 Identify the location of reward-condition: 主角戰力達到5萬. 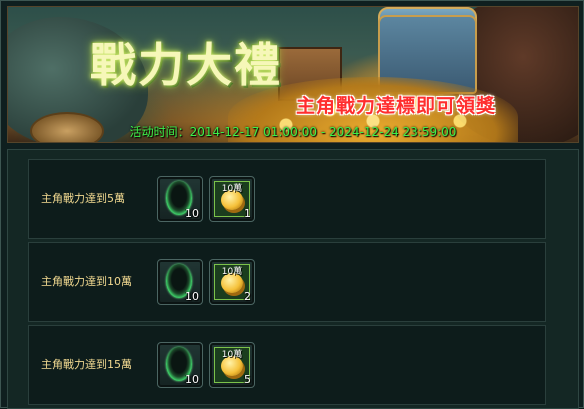
(83, 198).